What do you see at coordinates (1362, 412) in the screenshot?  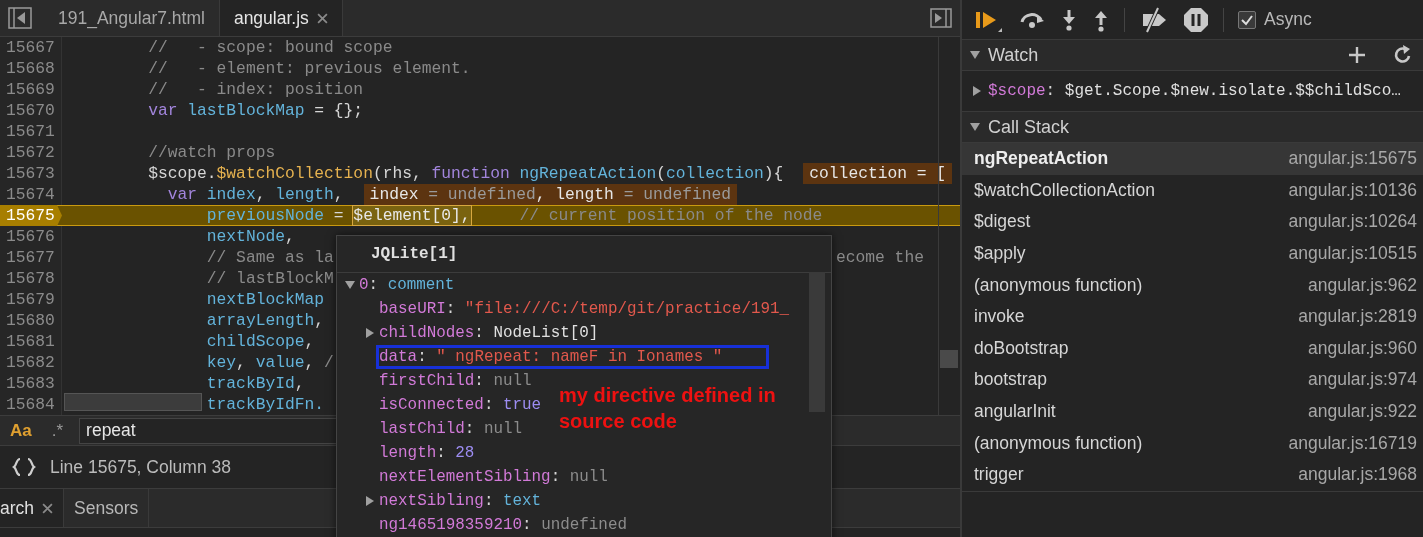 I see `source-location: angular.js:922` at bounding box center [1362, 412].